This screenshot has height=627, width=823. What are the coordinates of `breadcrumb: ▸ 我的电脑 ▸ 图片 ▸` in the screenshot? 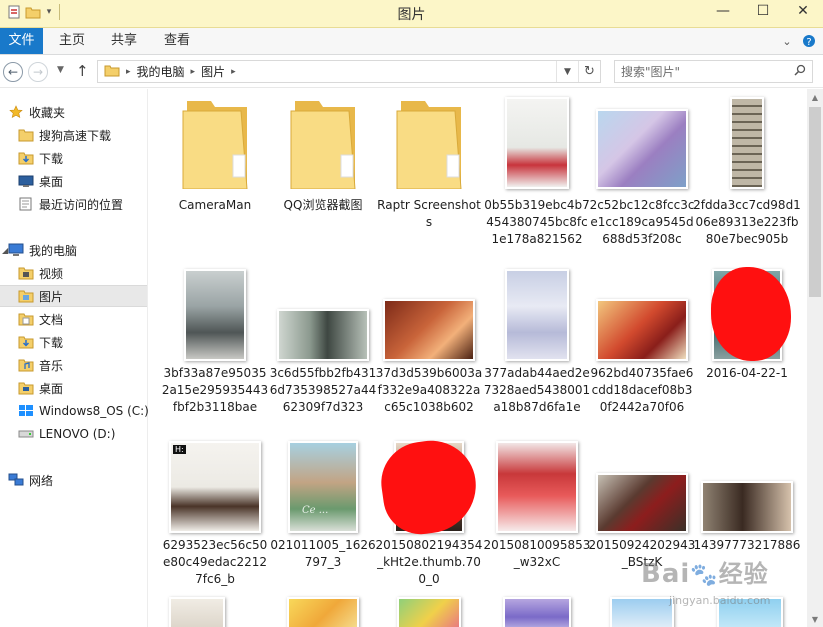 It's located at (327, 71).